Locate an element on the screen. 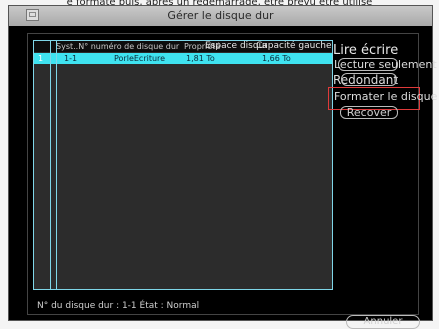  format-disk-option: Formater le disque is located at coordinates (385, 96).